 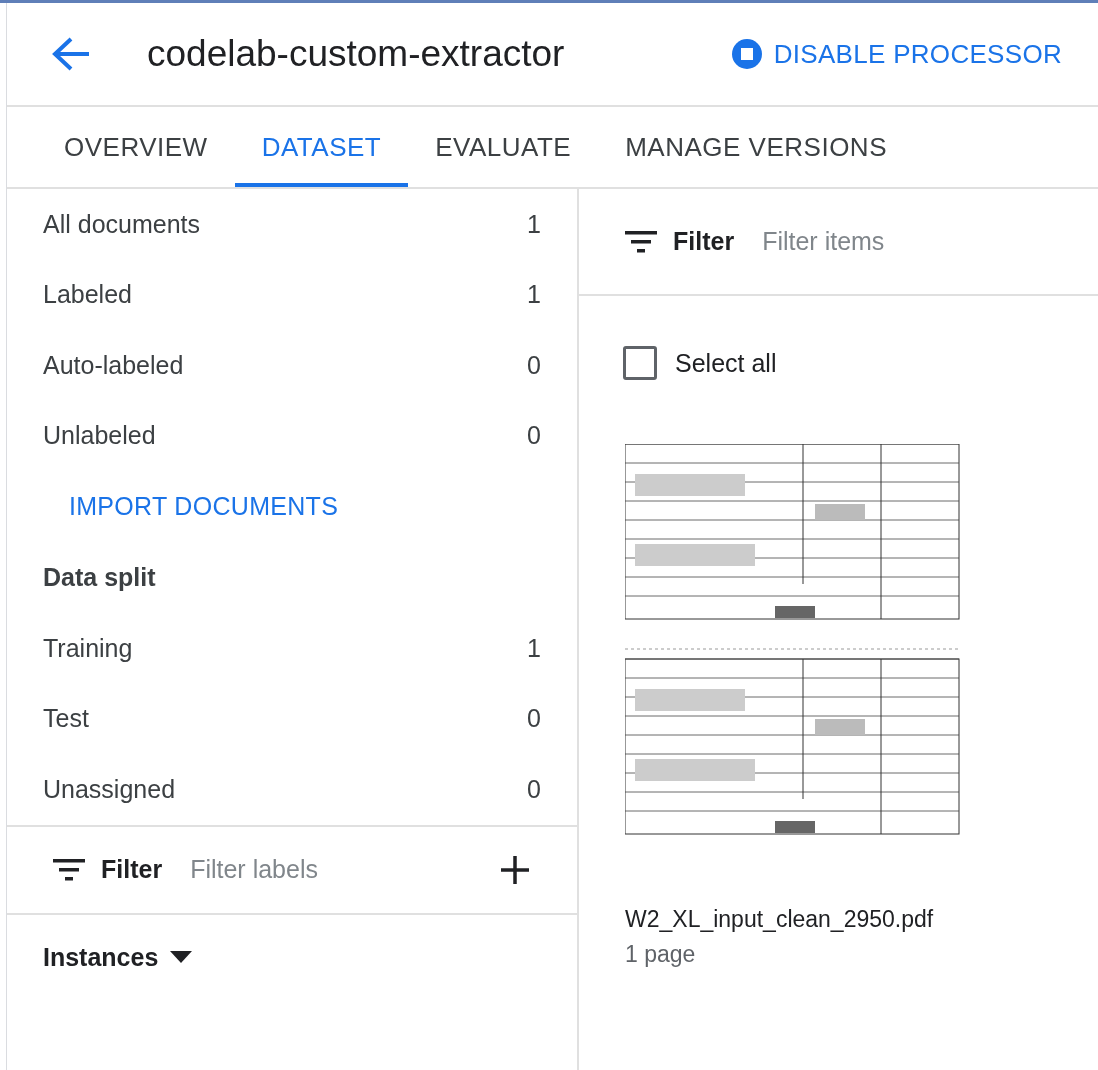 I want to click on document-category: Unlabeled, so click(x=99, y=436).